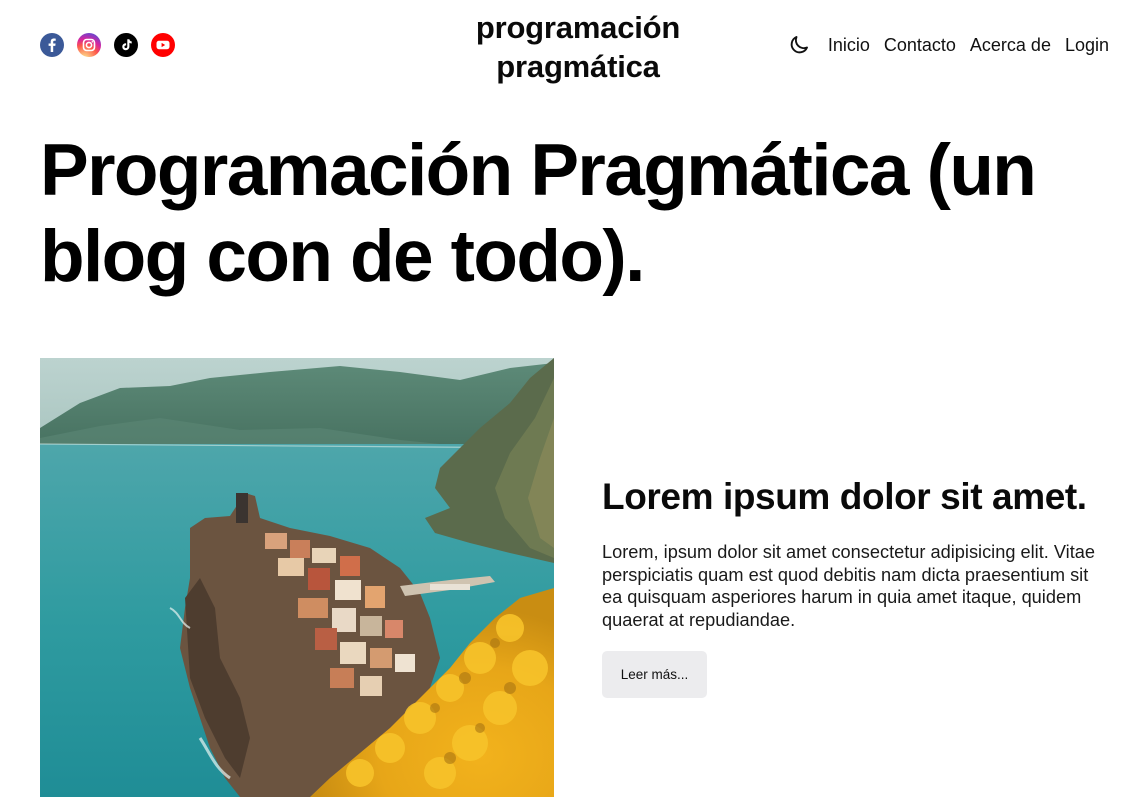 The width and height of the screenshot is (1145, 797). I want to click on instagram-icon, so click(89, 45).